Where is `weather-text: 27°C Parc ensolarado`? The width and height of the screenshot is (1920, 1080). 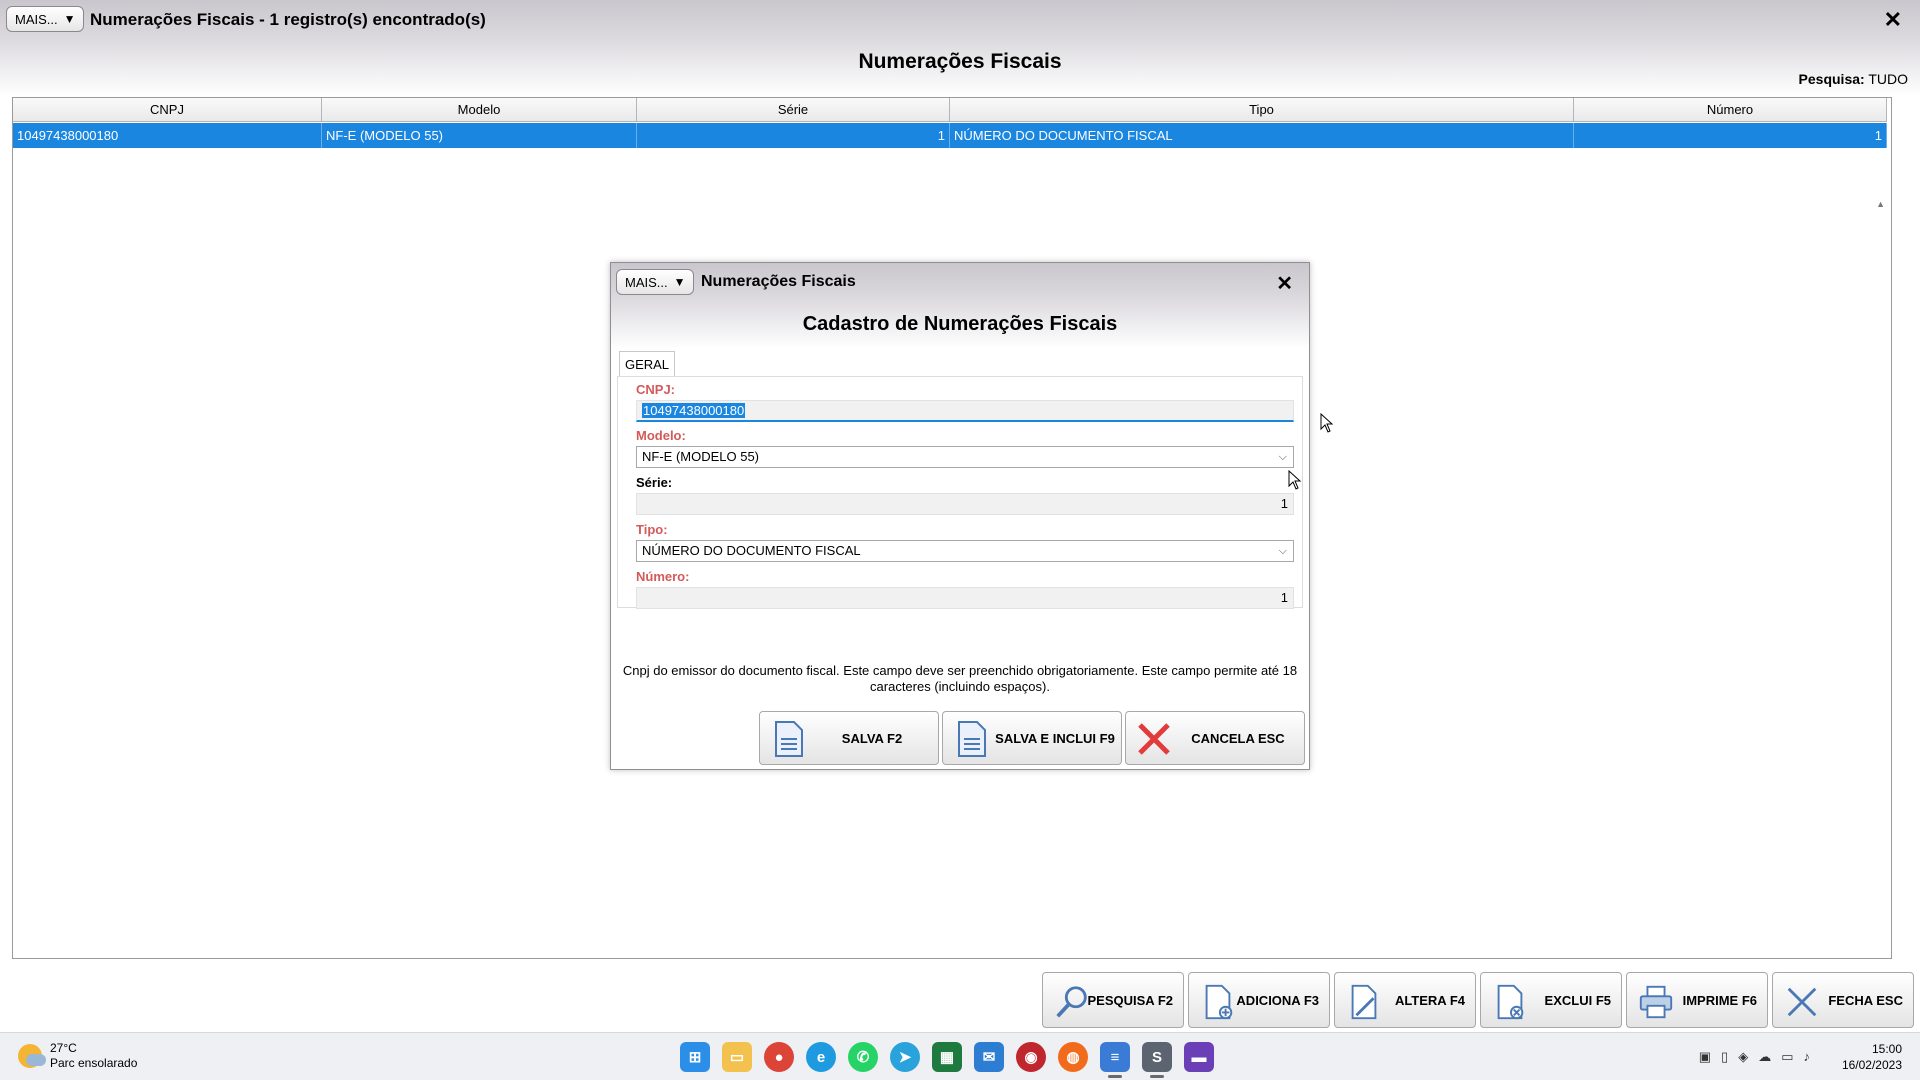 weather-text: 27°C Parc ensolarado is located at coordinates (93, 1056).